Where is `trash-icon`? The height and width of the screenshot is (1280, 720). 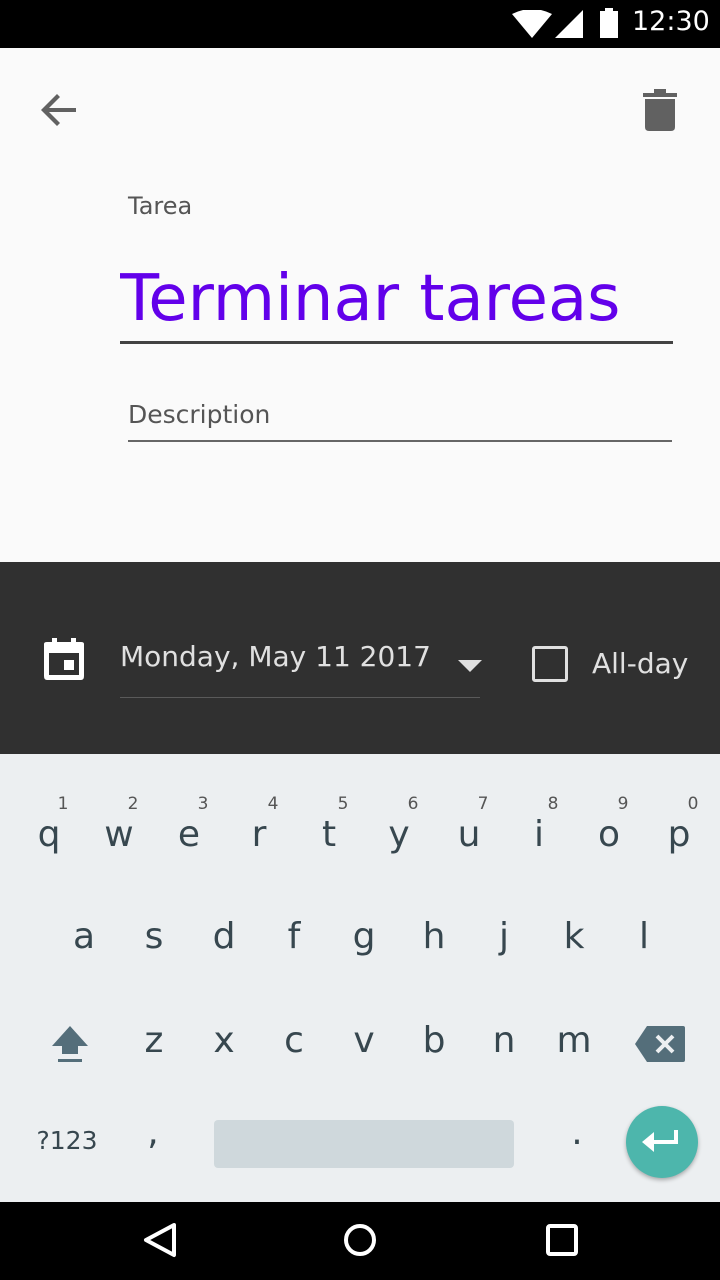
trash-icon is located at coordinates (660, 110).